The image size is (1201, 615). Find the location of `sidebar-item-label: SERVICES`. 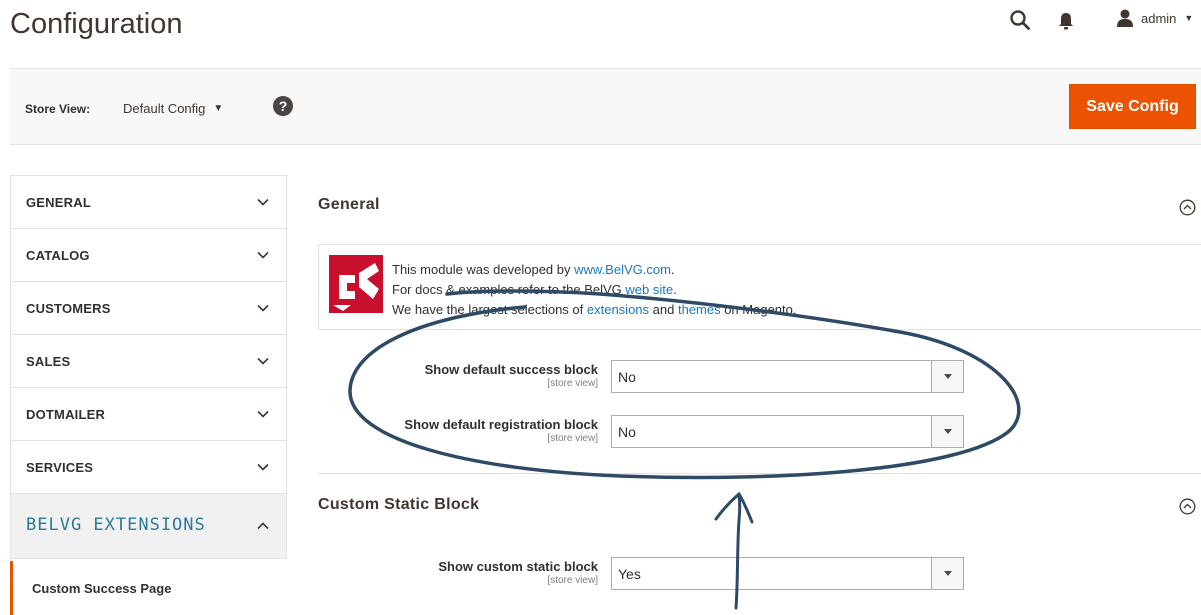

sidebar-item-label: SERVICES is located at coordinates (60, 467).